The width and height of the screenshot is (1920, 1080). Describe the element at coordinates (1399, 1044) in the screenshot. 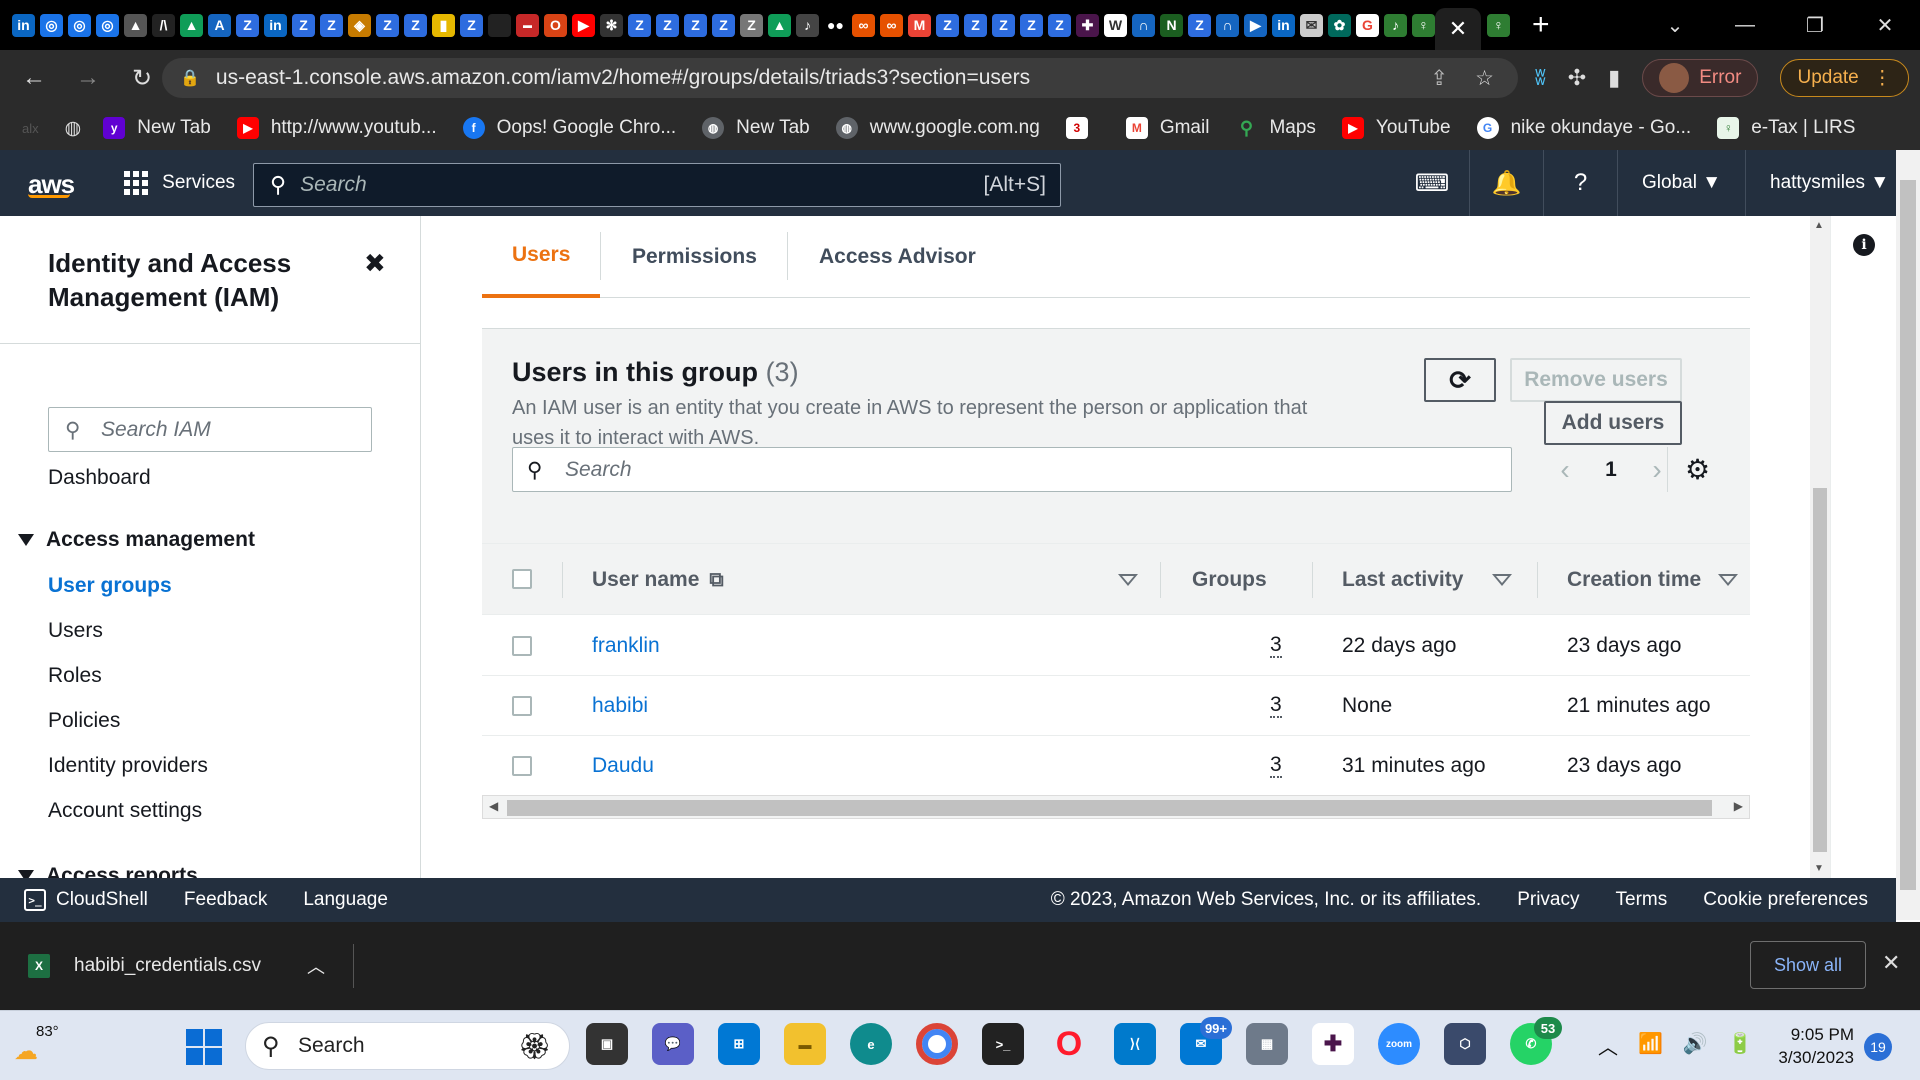

I see `zoom-icon: zoom` at that location.